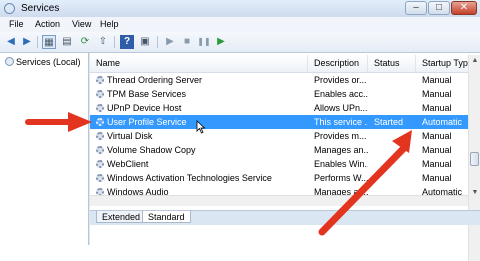  What do you see at coordinates (199, 150) in the screenshot?
I see `service-name: Volume Shadow Copy` at bounding box center [199, 150].